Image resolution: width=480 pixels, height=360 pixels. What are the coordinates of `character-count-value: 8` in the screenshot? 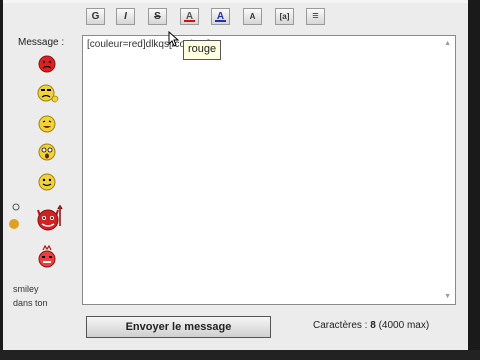 It's located at (373, 325).